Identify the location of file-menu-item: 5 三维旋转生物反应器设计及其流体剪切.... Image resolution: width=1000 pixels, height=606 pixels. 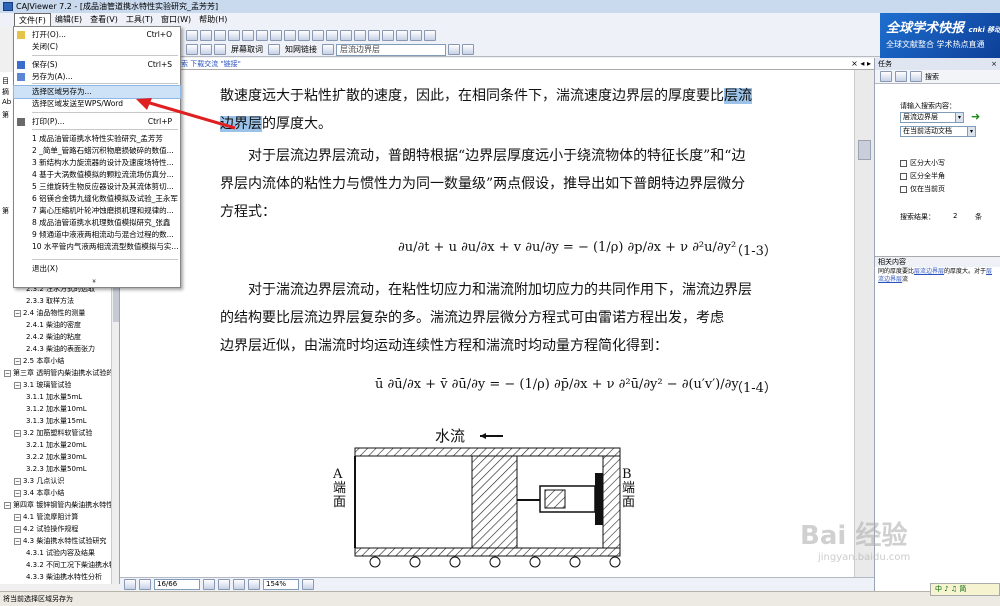
(97, 187).